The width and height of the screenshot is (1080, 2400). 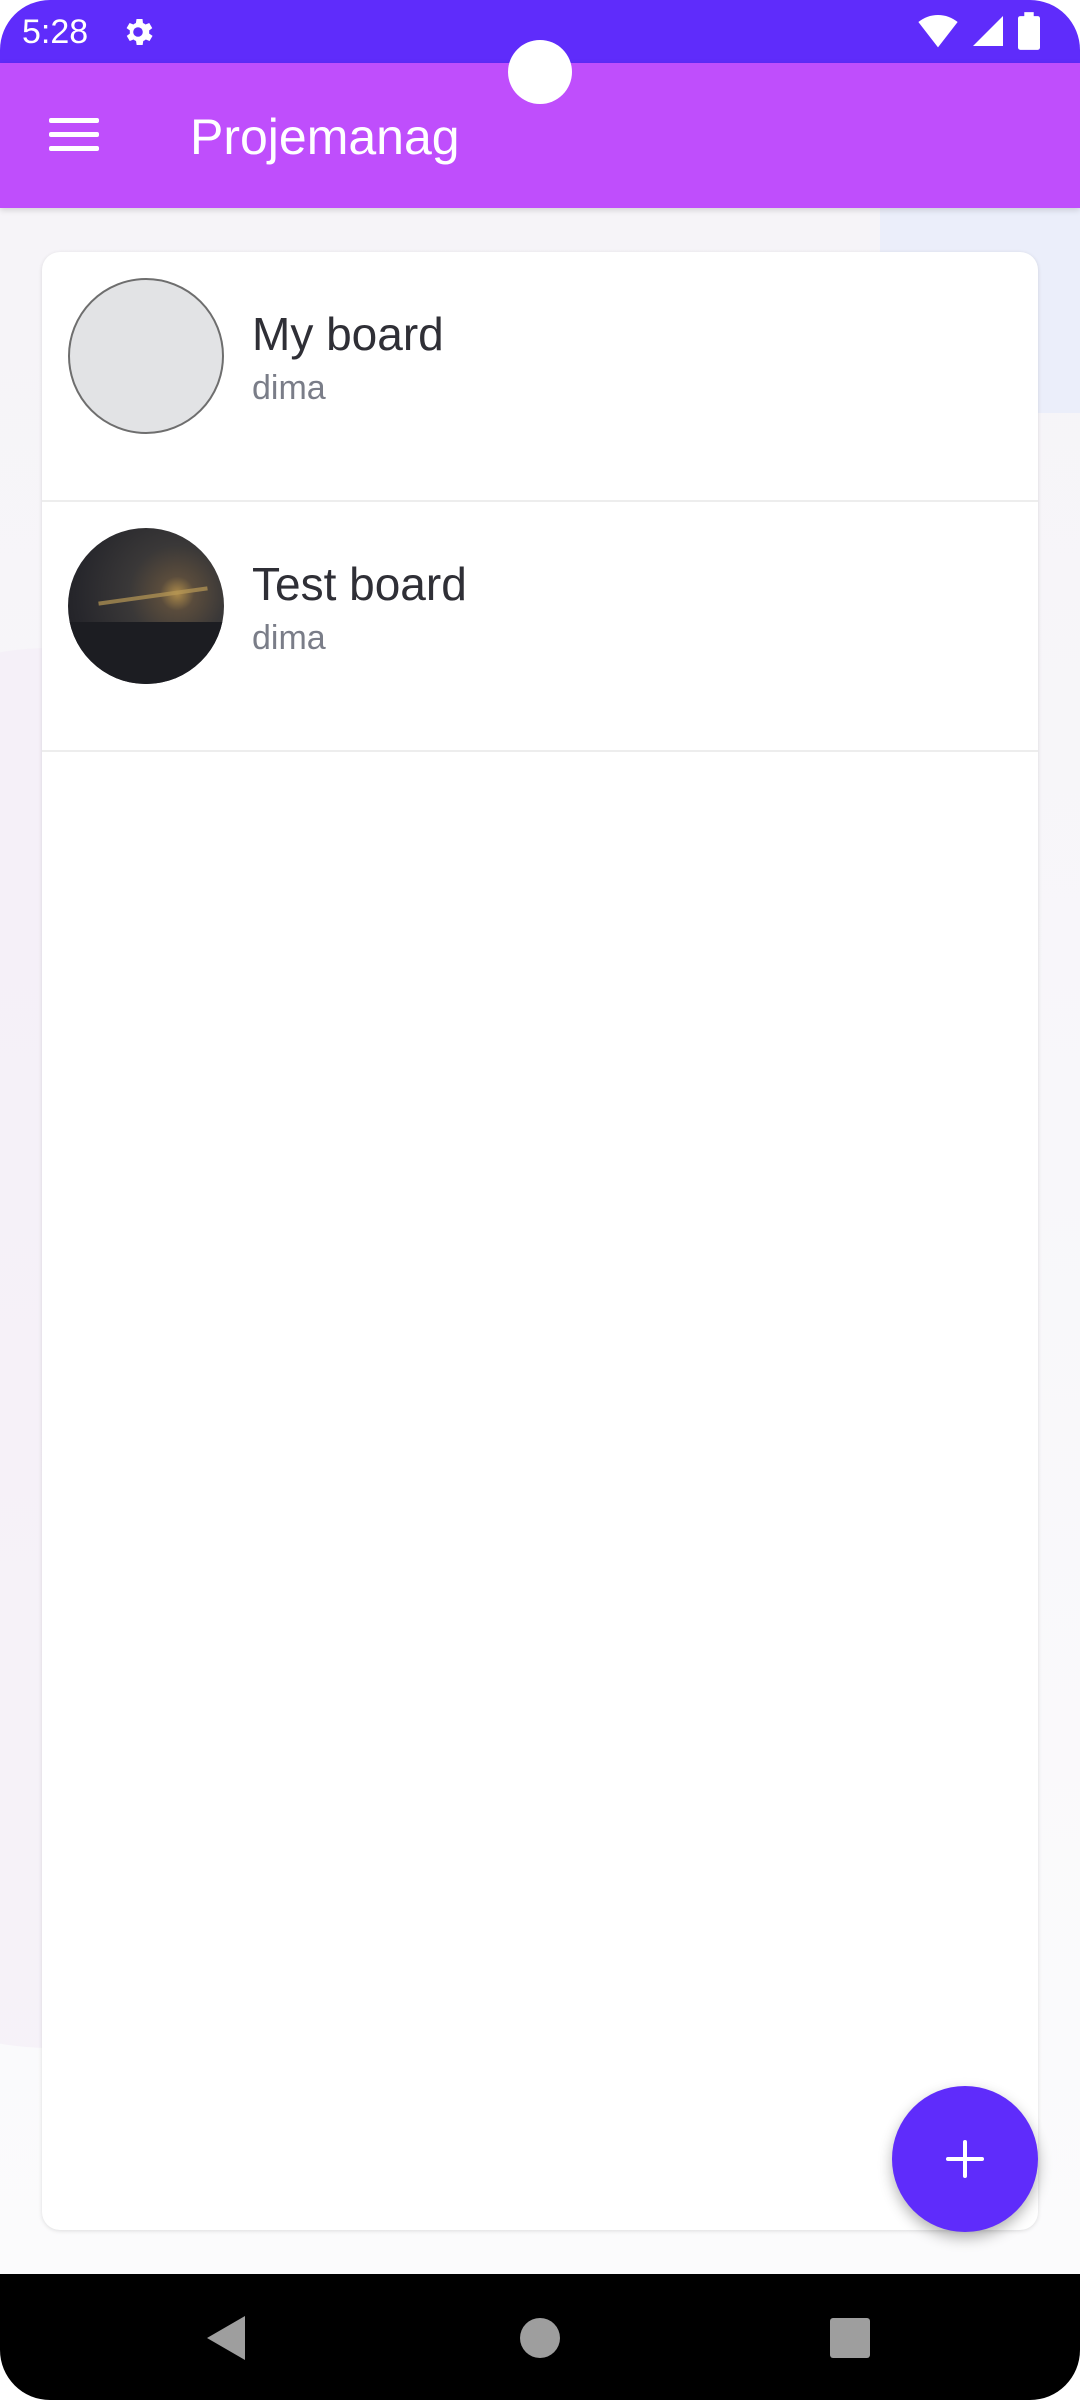 I want to click on menu-button, so click(x=74, y=135).